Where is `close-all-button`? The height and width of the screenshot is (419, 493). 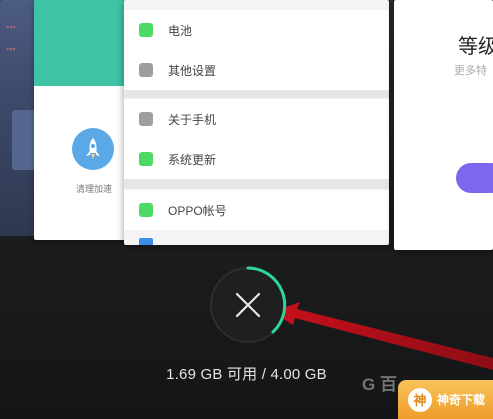
close-all-button is located at coordinates (248, 305).